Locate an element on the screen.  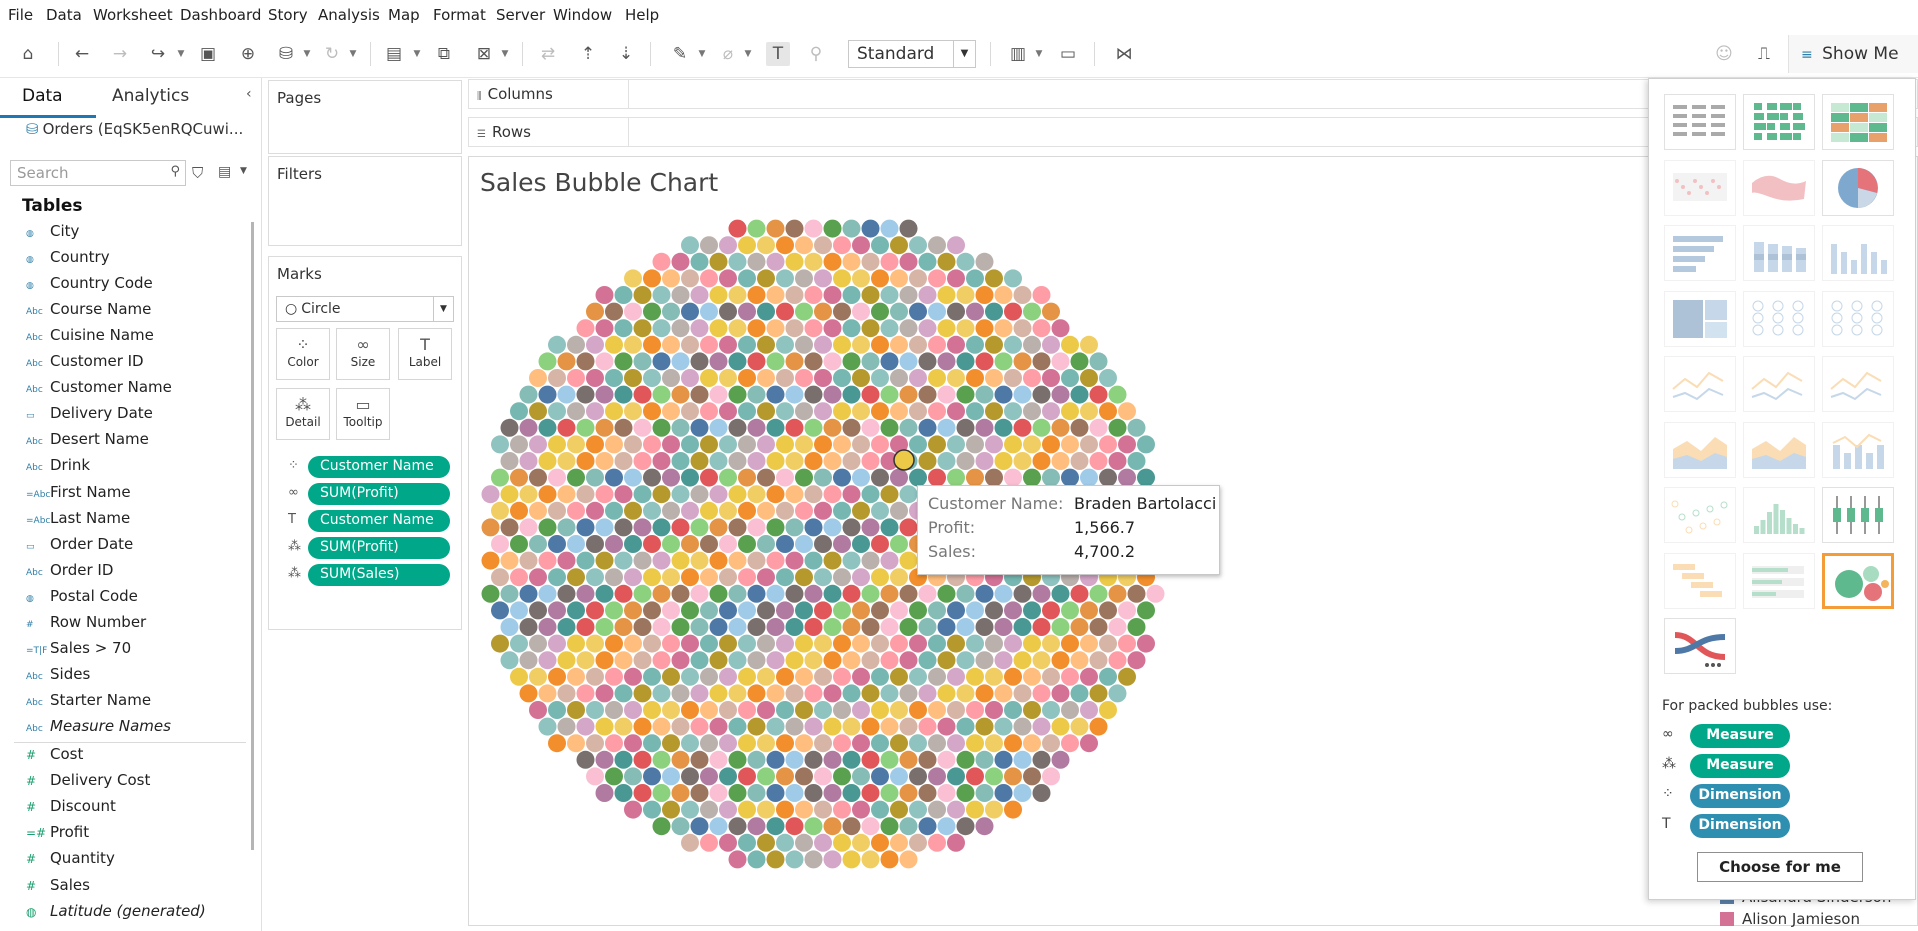
mark-pill-row: ⁂ SUM(Sales) is located at coordinates (369, 575).